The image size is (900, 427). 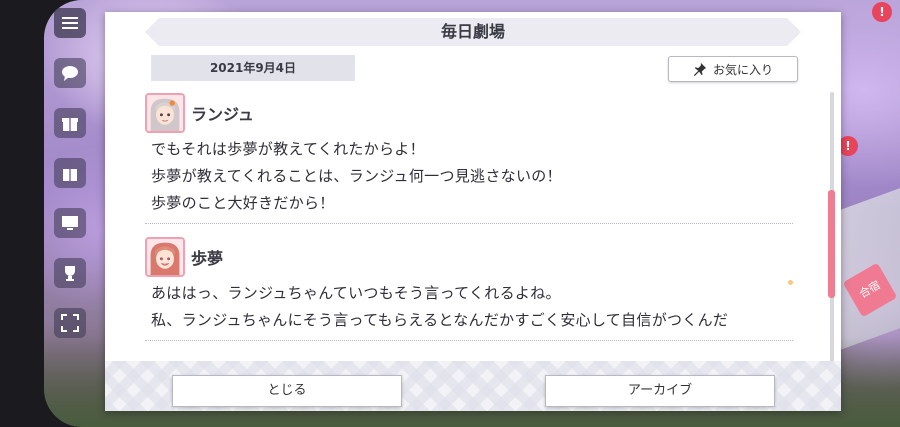 What do you see at coordinates (742, 69) in the screenshot?
I see `favorite-label: お気に入り` at bounding box center [742, 69].